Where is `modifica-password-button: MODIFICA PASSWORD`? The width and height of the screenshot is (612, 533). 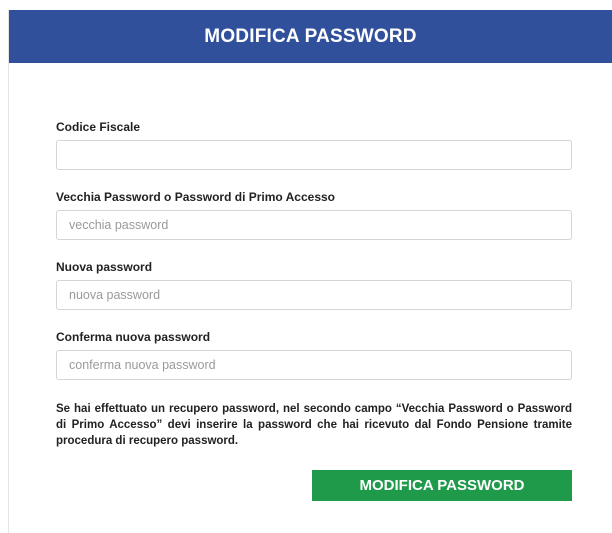 modifica-password-button: MODIFICA PASSWORD is located at coordinates (442, 485).